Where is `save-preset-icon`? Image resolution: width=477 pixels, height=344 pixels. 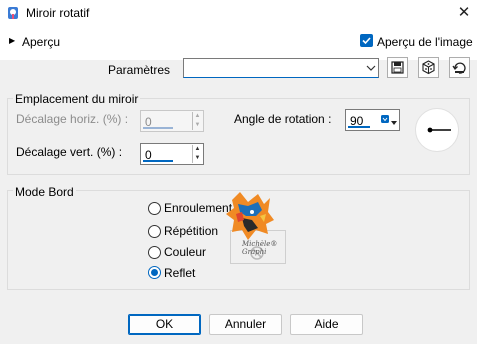 save-preset-icon is located at coordinates (397, 67).